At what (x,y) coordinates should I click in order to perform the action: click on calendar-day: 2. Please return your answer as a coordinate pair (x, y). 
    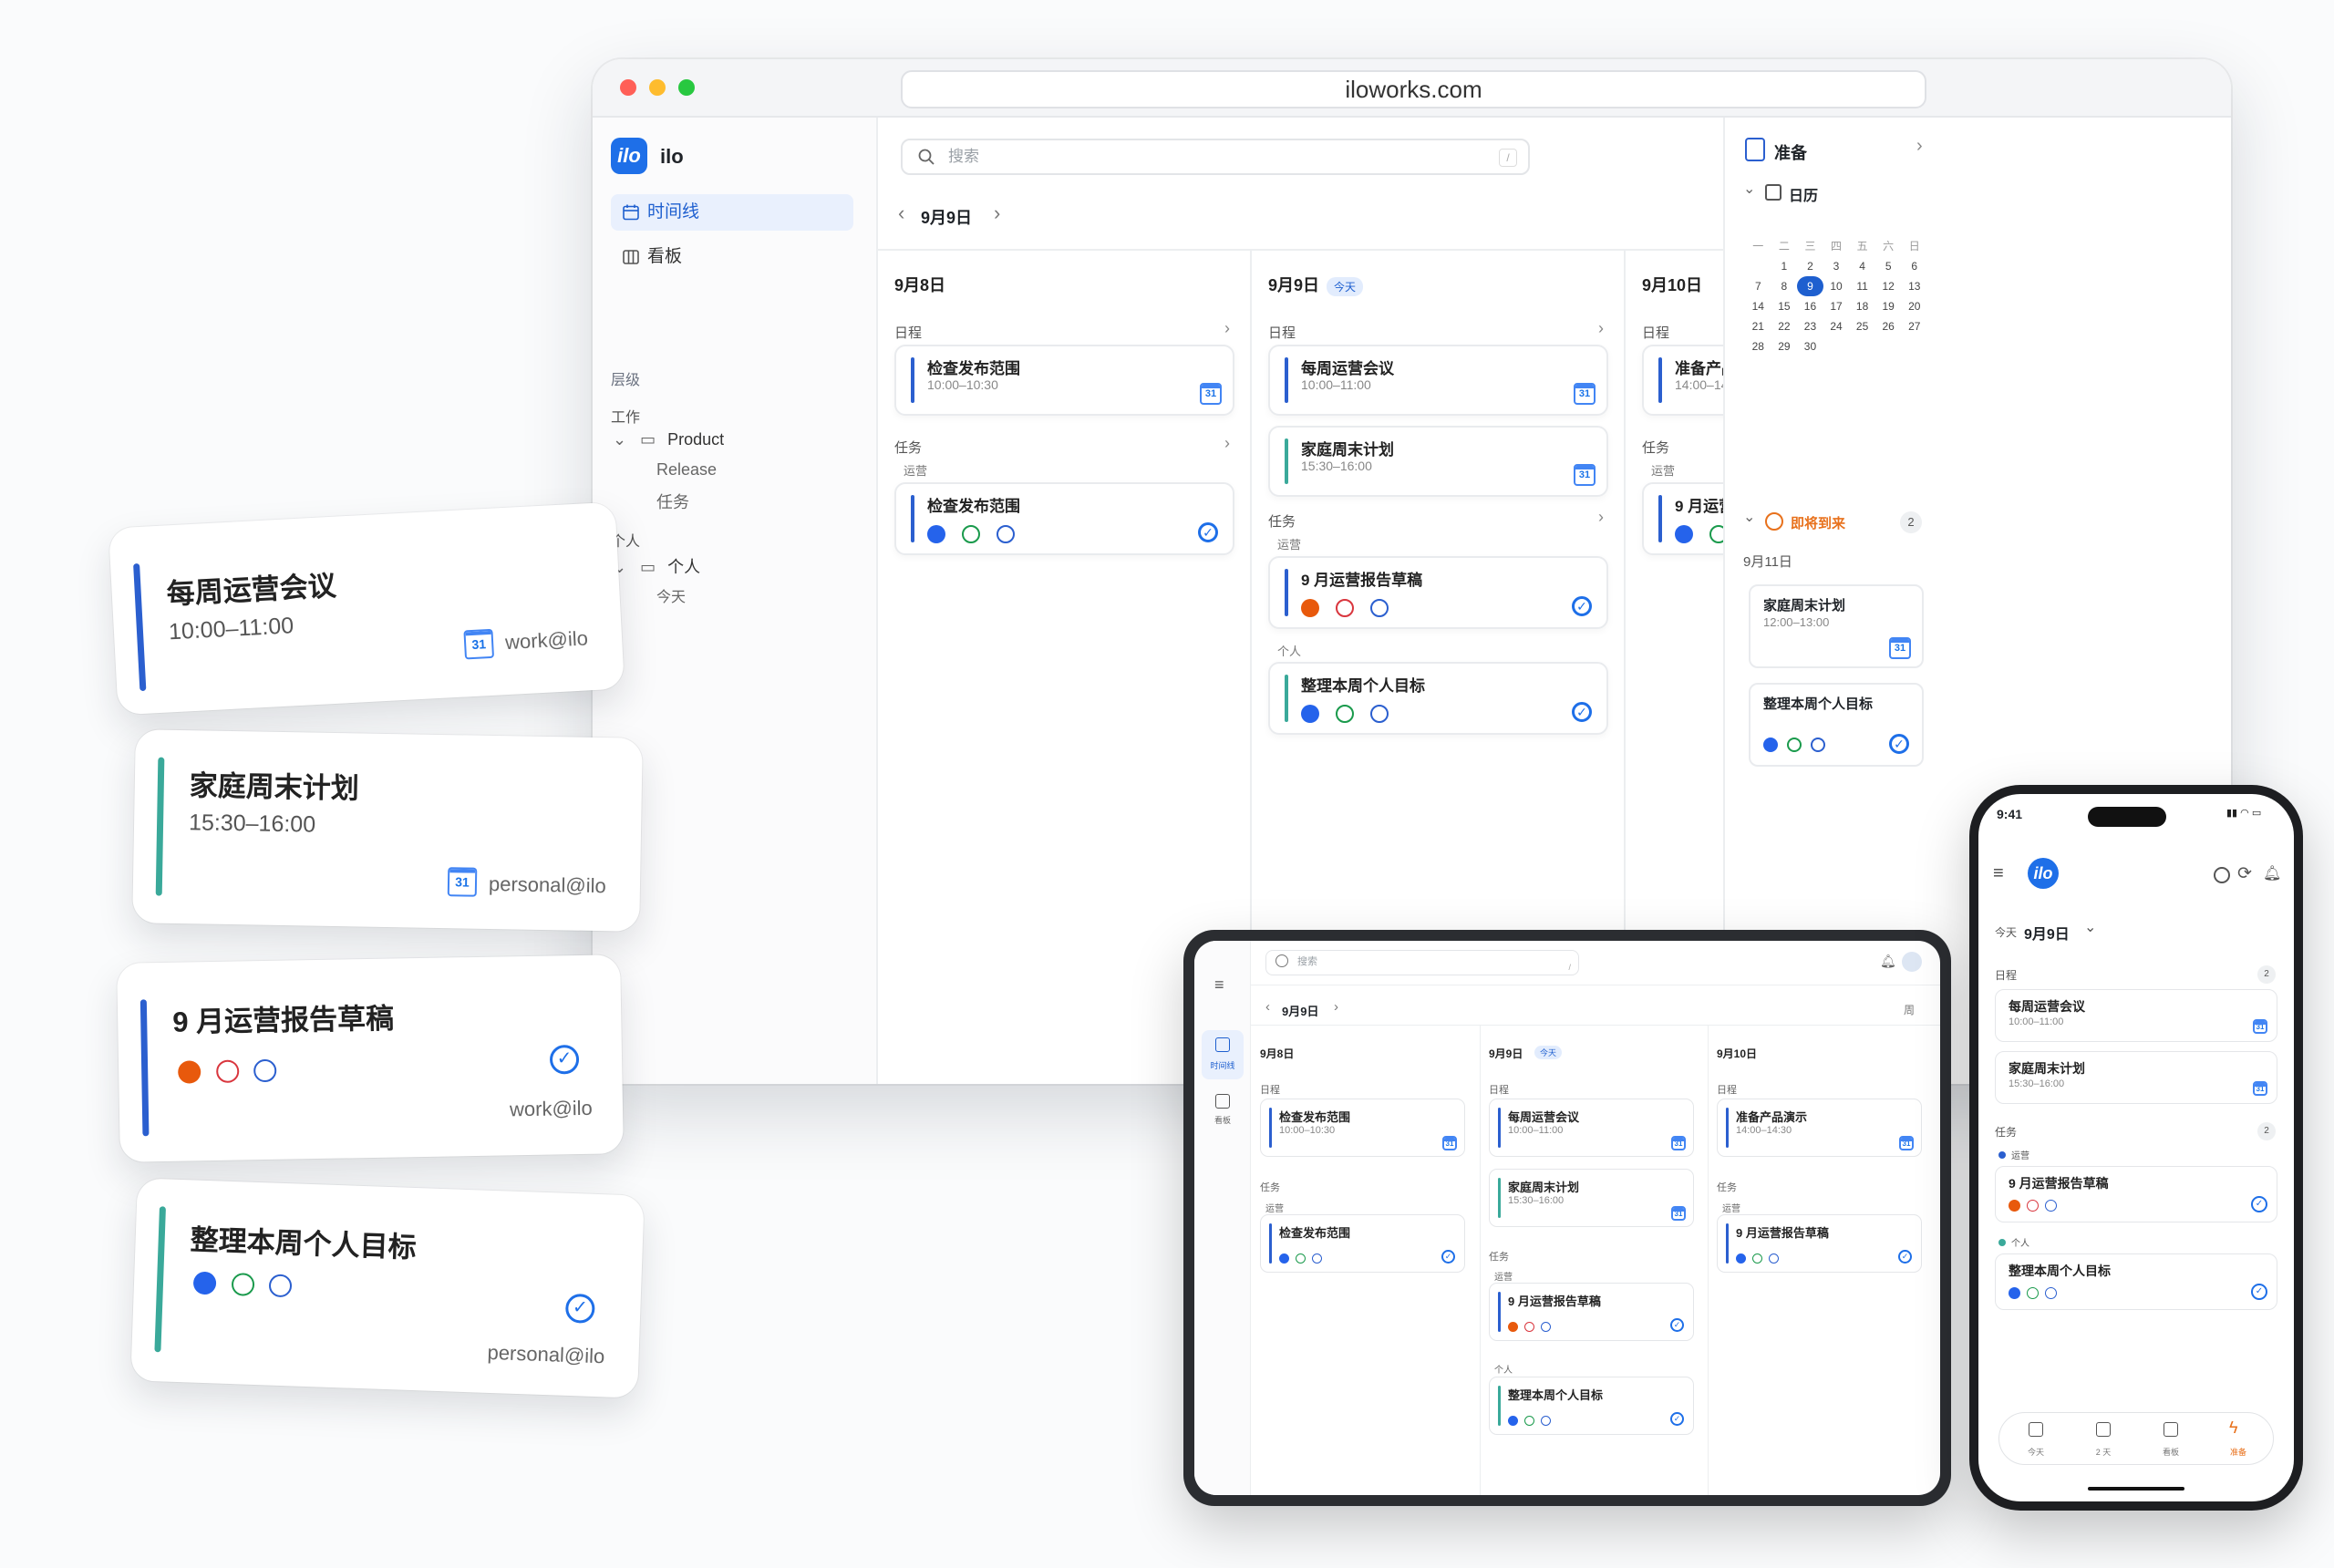
    Looking at the image, I should click on (1810, 266).